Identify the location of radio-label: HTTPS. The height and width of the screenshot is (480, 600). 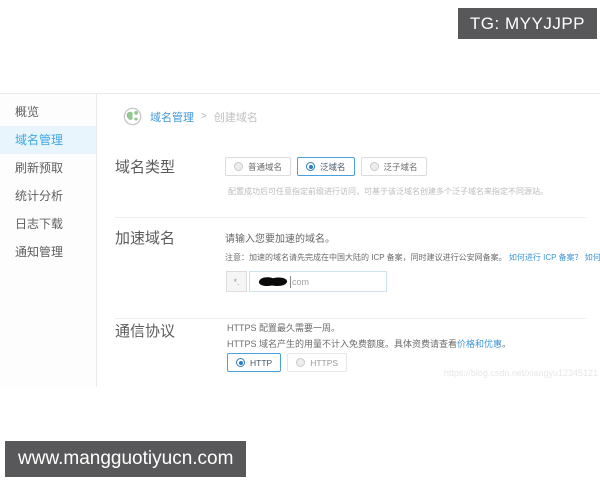
(324, 362).